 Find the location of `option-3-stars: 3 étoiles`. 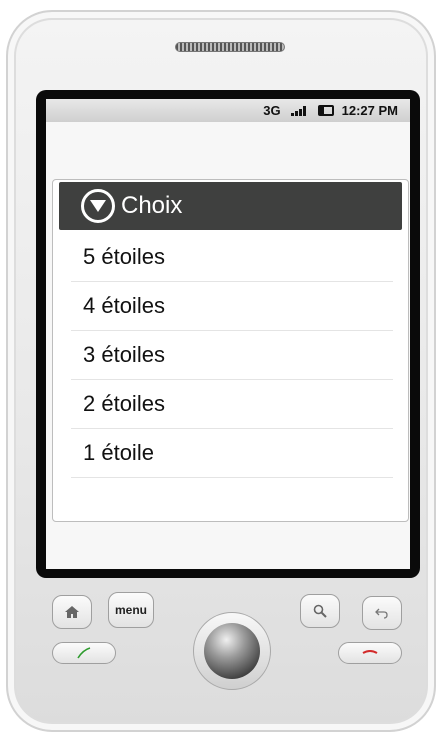

option-3-stars: 3 étoiles is located at coordinates (232, 355).